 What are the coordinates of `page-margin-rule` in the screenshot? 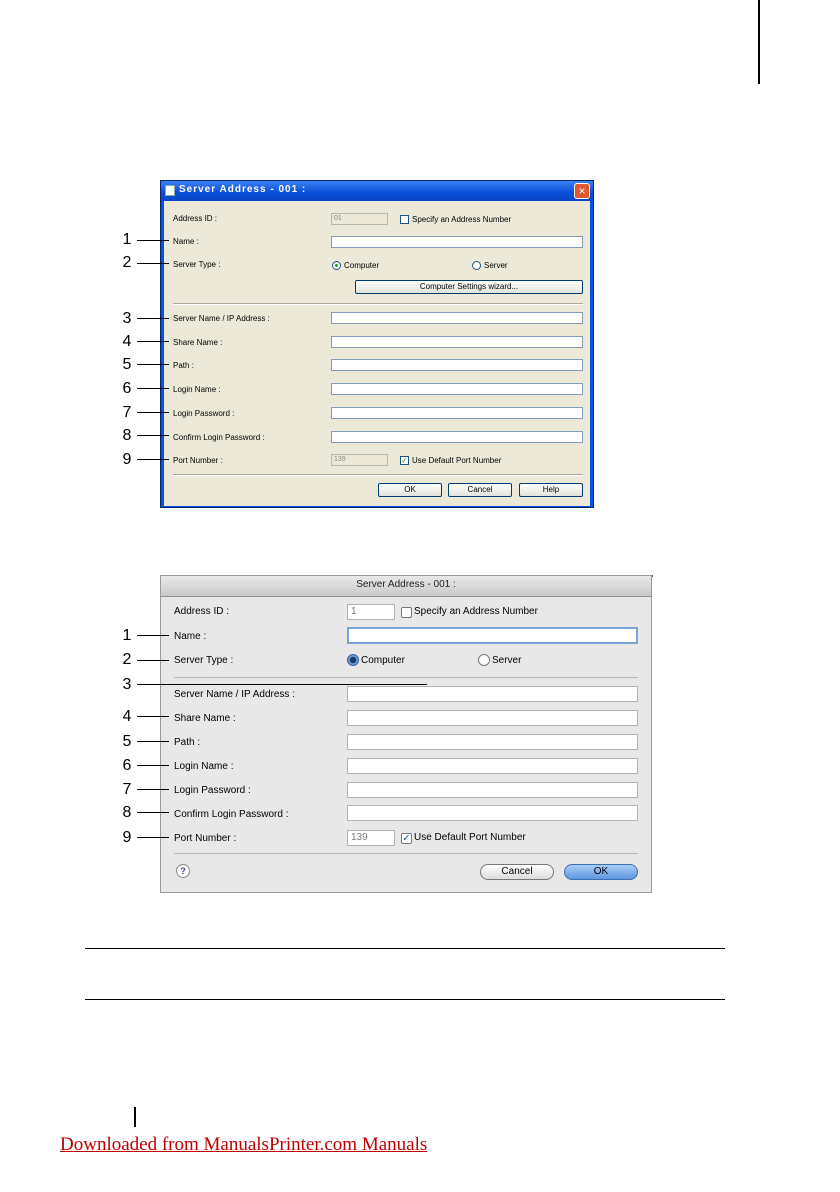 It's located at (759, 42).